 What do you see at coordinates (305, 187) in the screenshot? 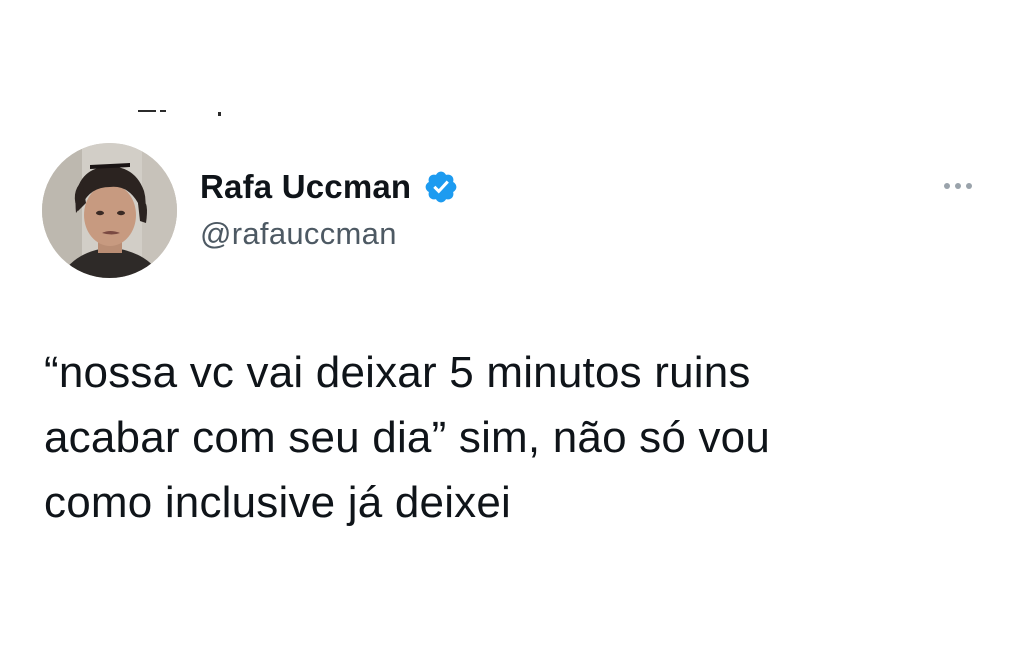
I see `author-display-name: Rafa Uccman` at bounding box center [305, 187].